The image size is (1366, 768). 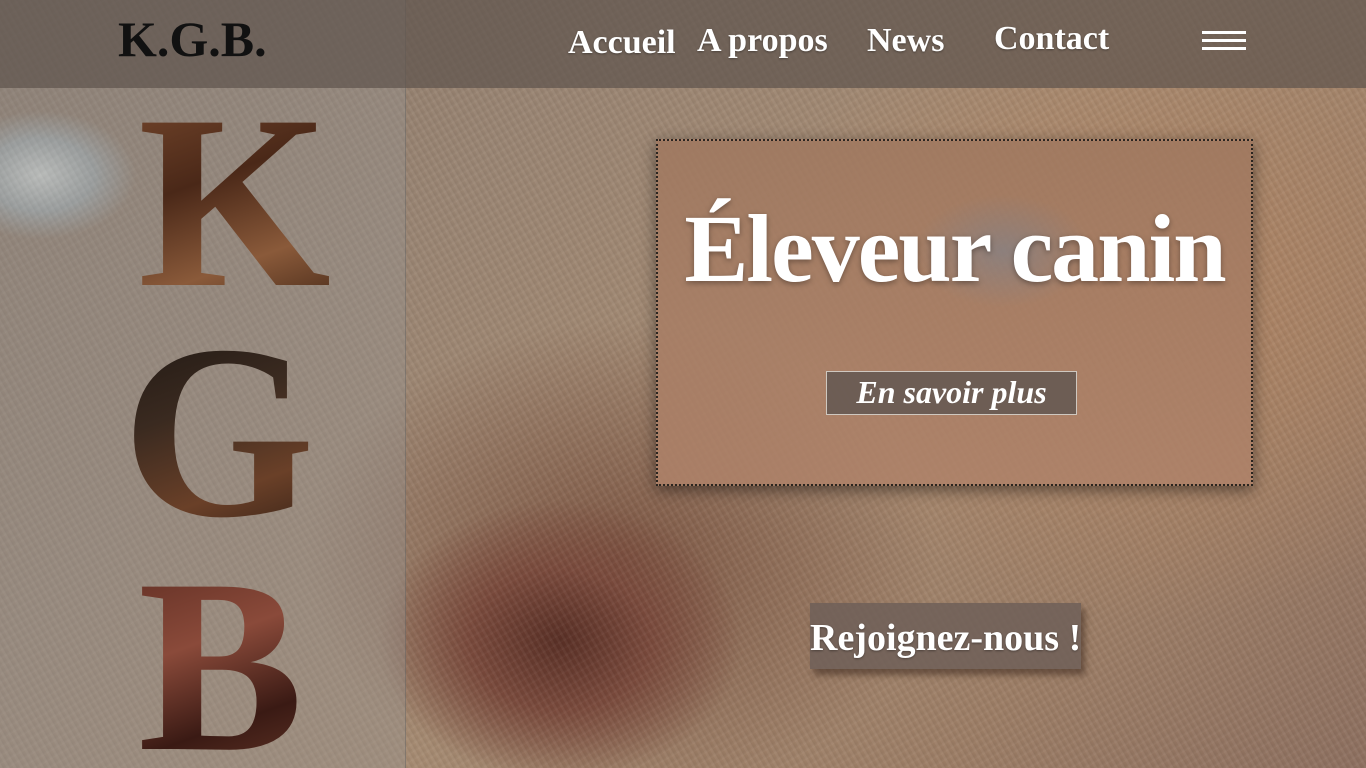 What do you see at coordinates (762, 41) in the screenshot?
I see `nav-link-a-propos: A propos` at bounding box center [762, 41].